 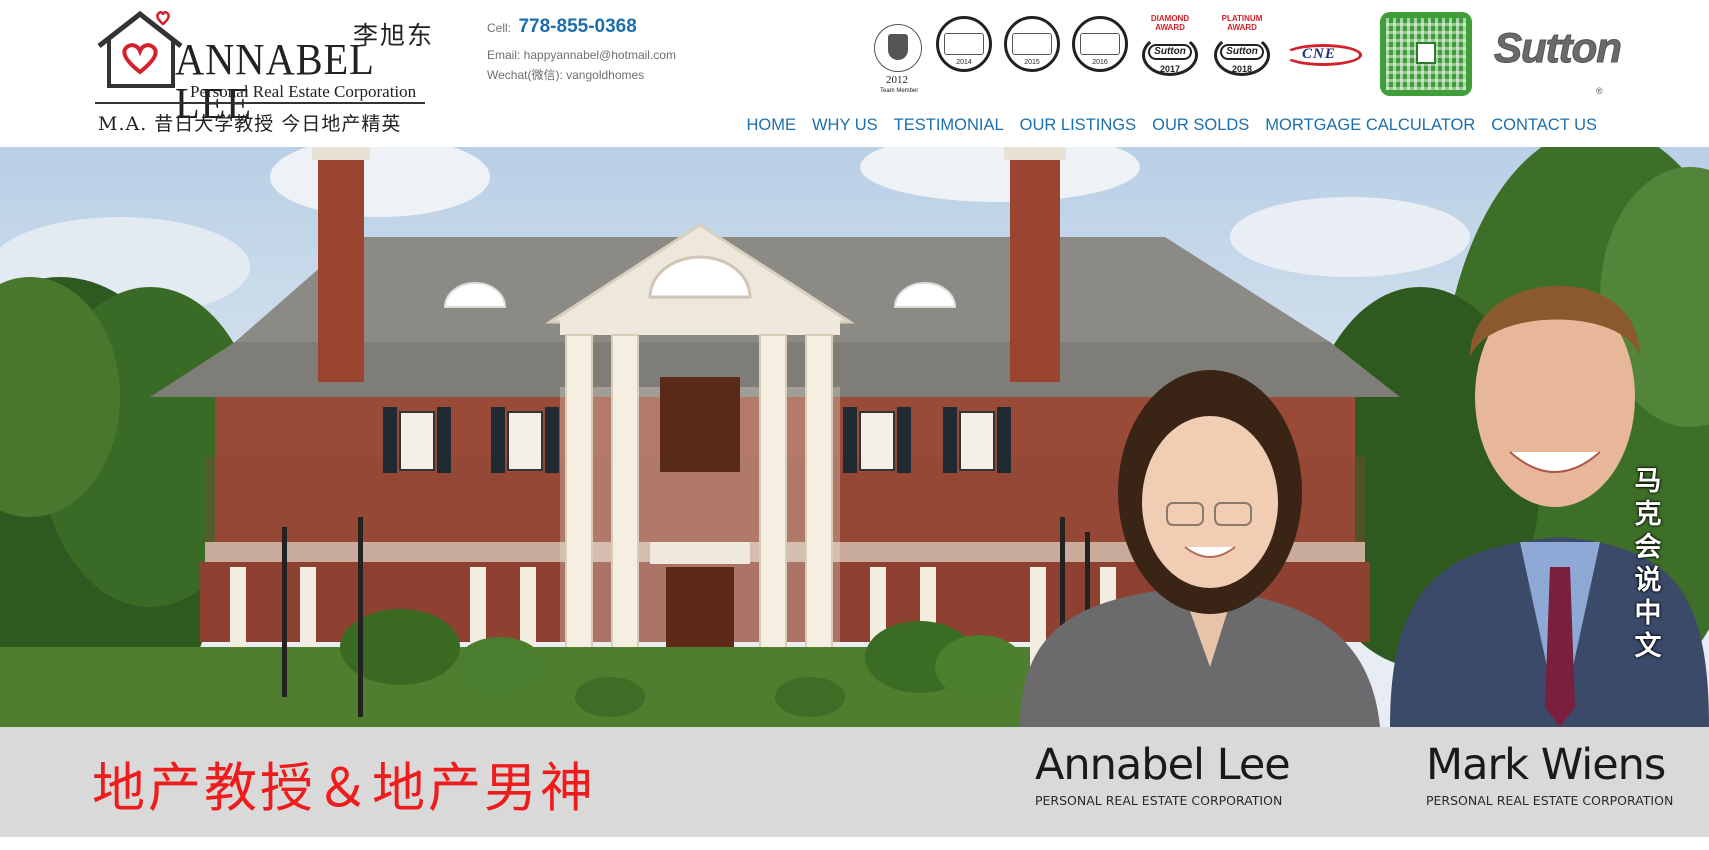 What do you see at coordinates (1242, 69) in the screenshot?
I see `platinum-award-year: 2018` at bounding box center [1242, 69].